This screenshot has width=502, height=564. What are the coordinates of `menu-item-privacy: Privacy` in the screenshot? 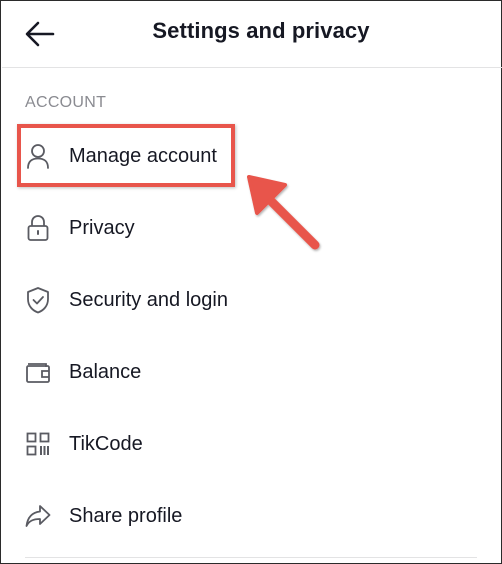 It's located at (251, 228).